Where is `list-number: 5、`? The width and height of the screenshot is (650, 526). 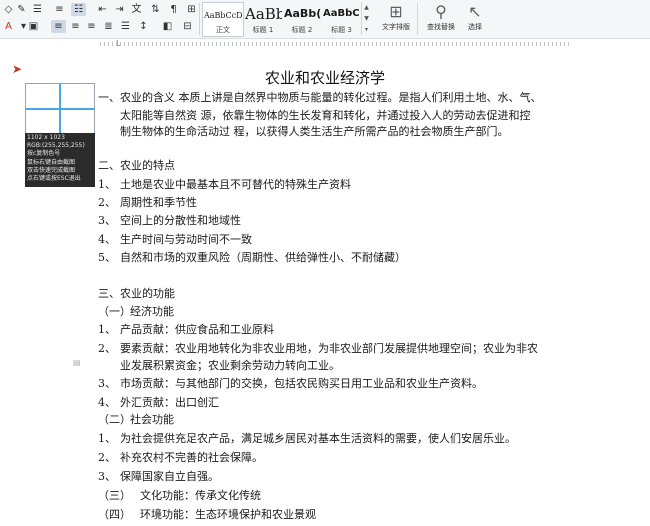 list-number: 5、 is located at coordinates (107, 257).